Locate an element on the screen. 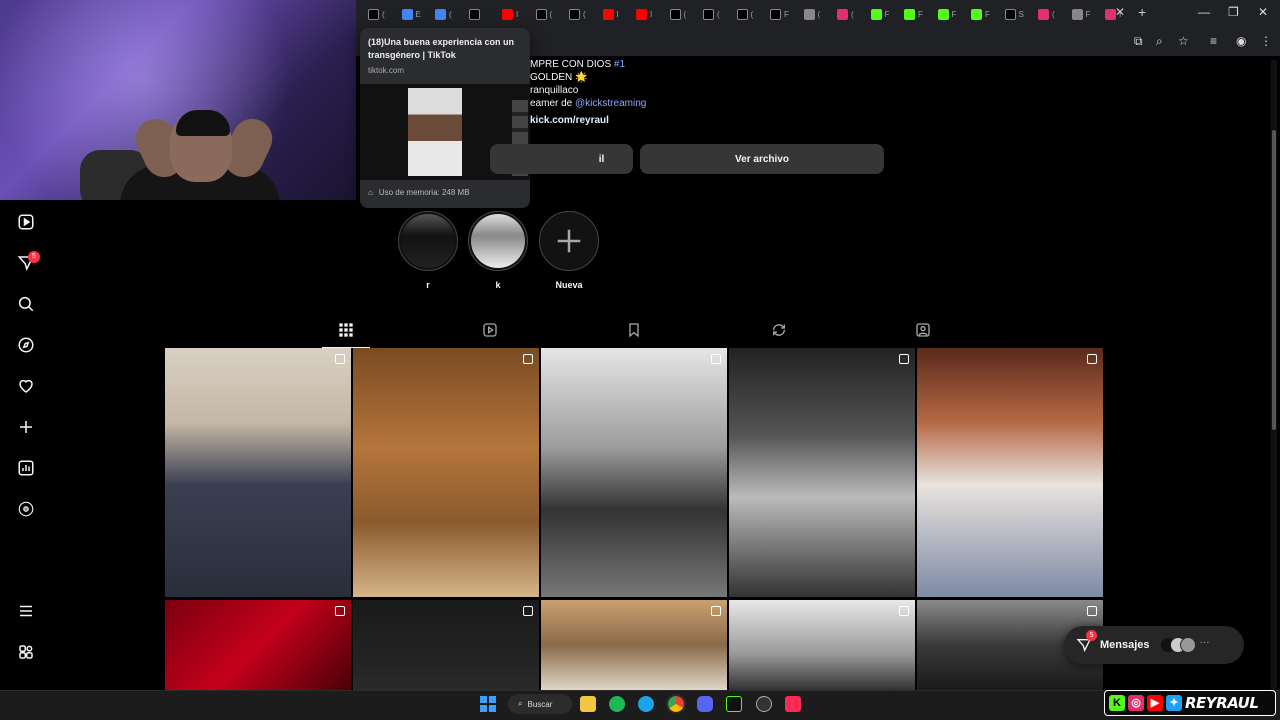  spotify-icon is located at coordinates (617, 704).